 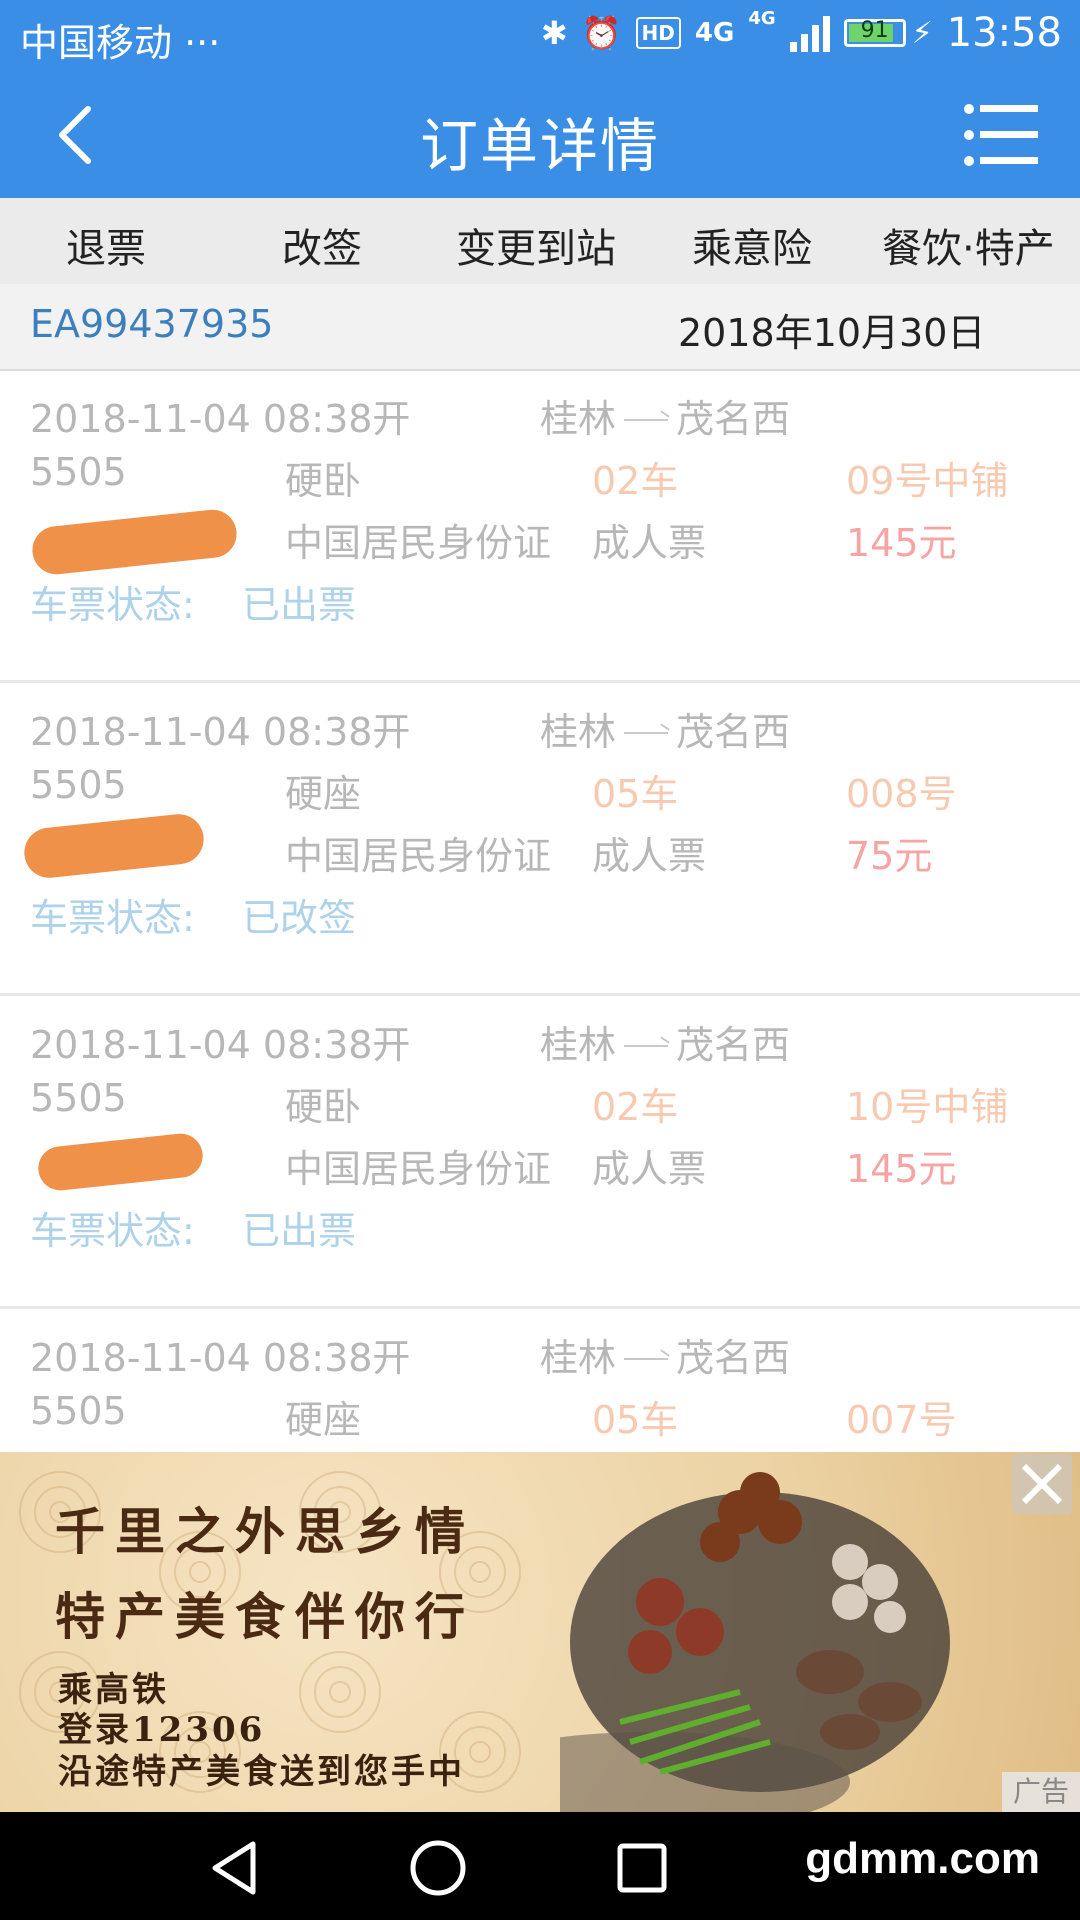 I want to click on tab-refund: 退票, so click(x=106, y=245).